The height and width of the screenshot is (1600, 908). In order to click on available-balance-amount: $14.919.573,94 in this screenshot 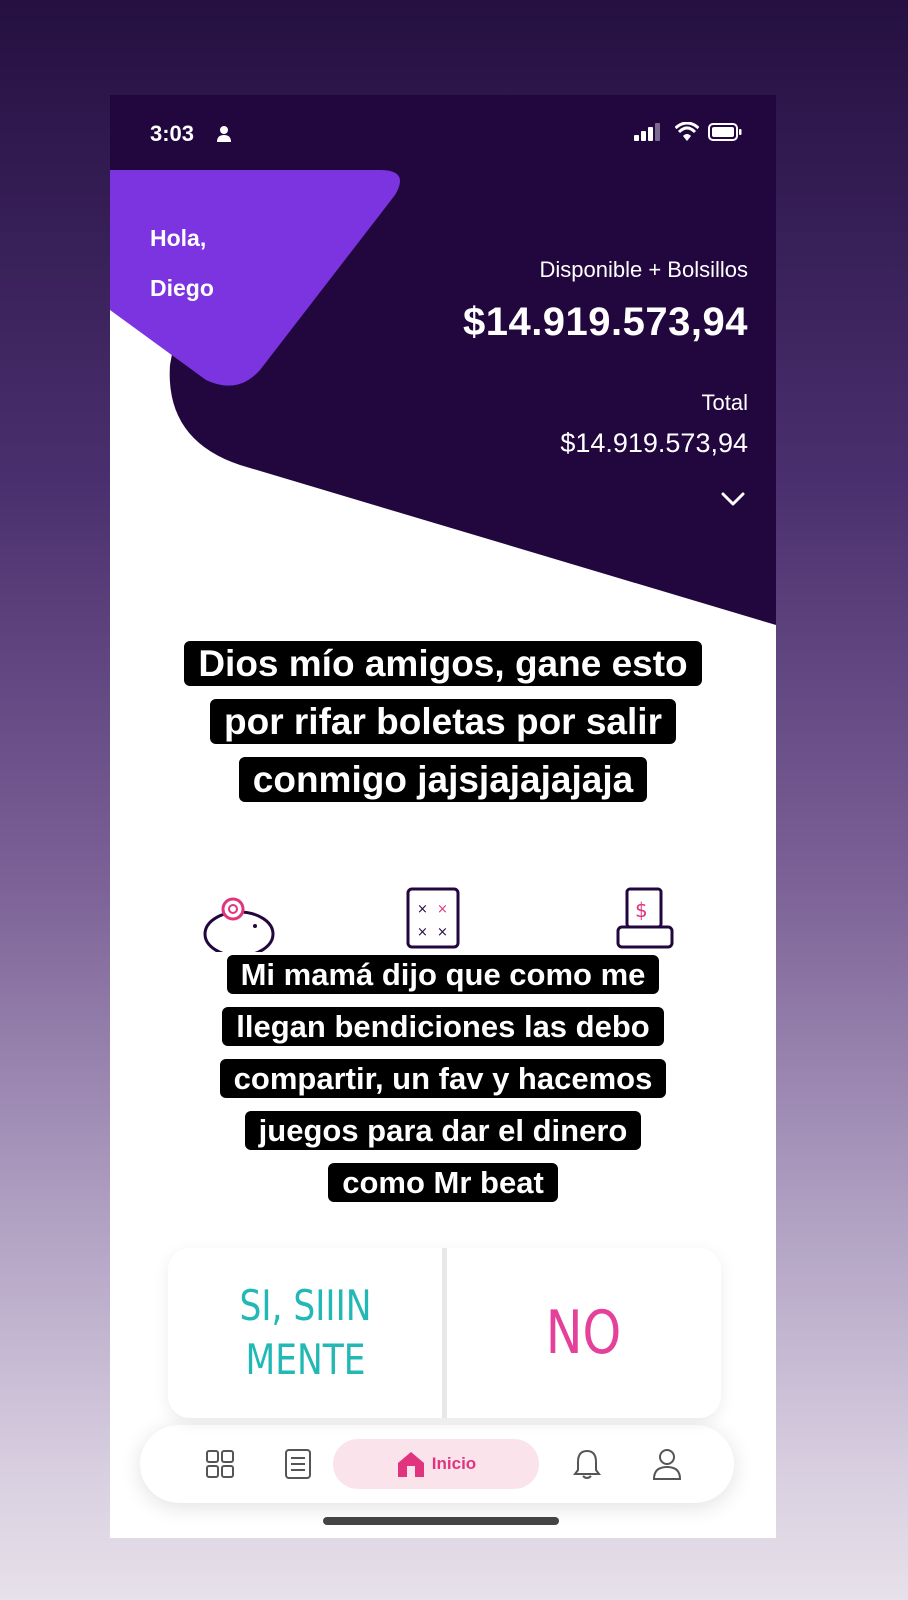, I will do `click(605, 322)`.